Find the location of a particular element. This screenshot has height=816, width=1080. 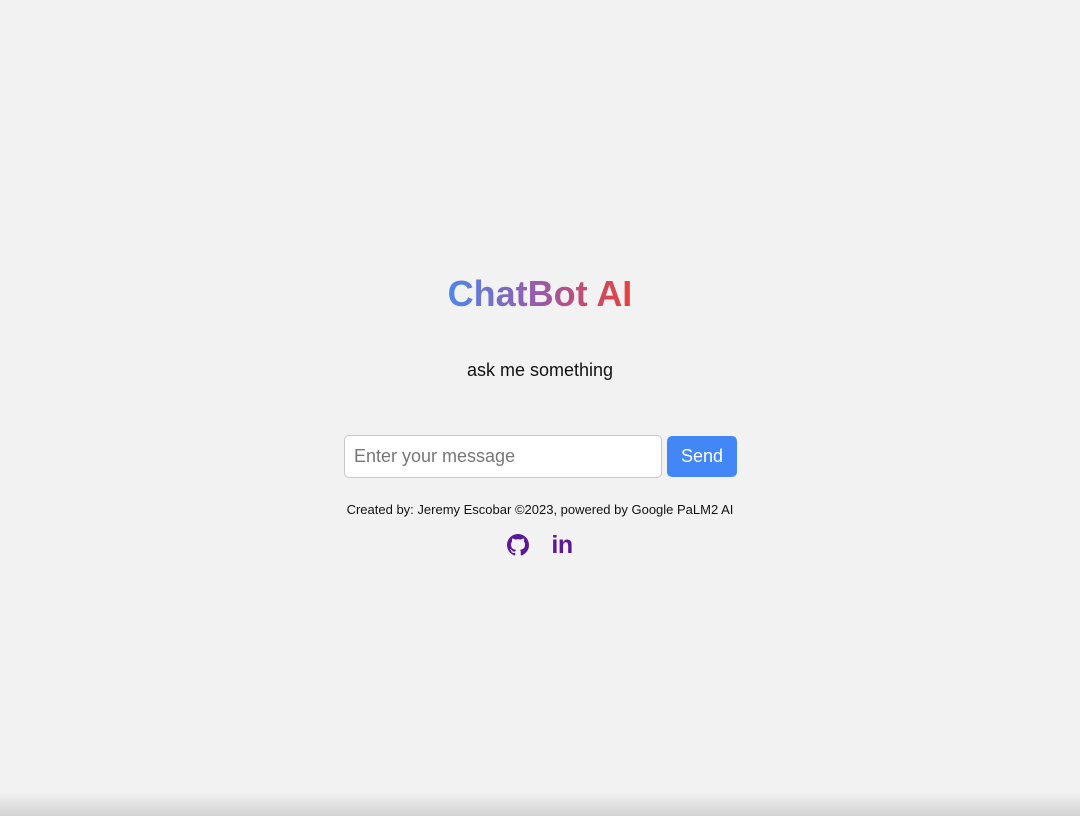

bottom-shadow is located at coordinates (540, 804).